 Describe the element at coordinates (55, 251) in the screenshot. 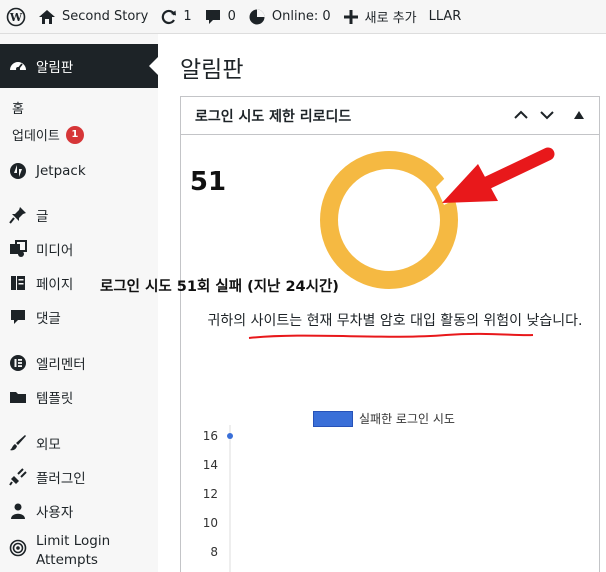

I see `sidebar-item-label: 미디어` at that location.